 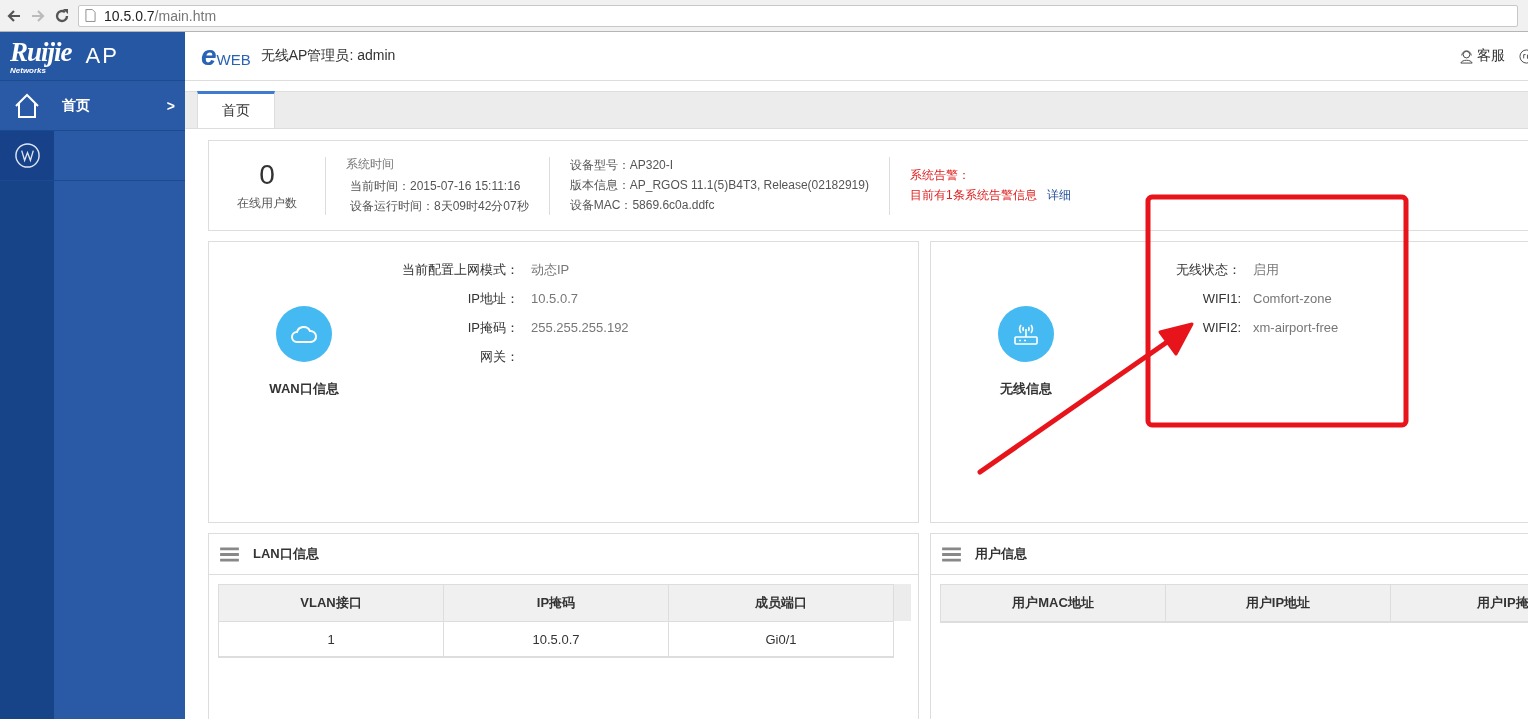 What do you see at coordinates (492, 328) in the screenshot?
I see `field-label: IP掩码：` at bounding box center [492, 328].